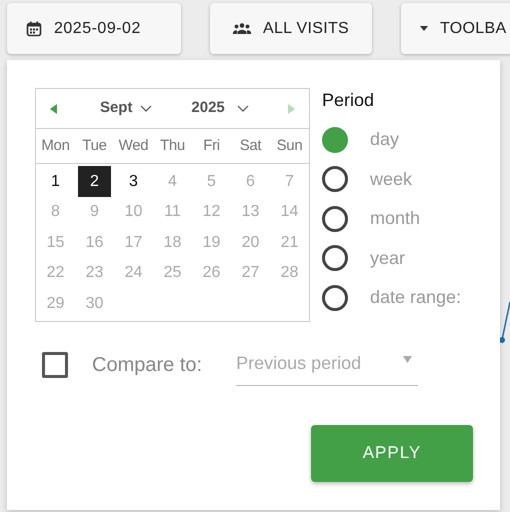 The height and width of the screenshot is (512, 510). I want to click on period-radio-option: year, so click(392, 258).